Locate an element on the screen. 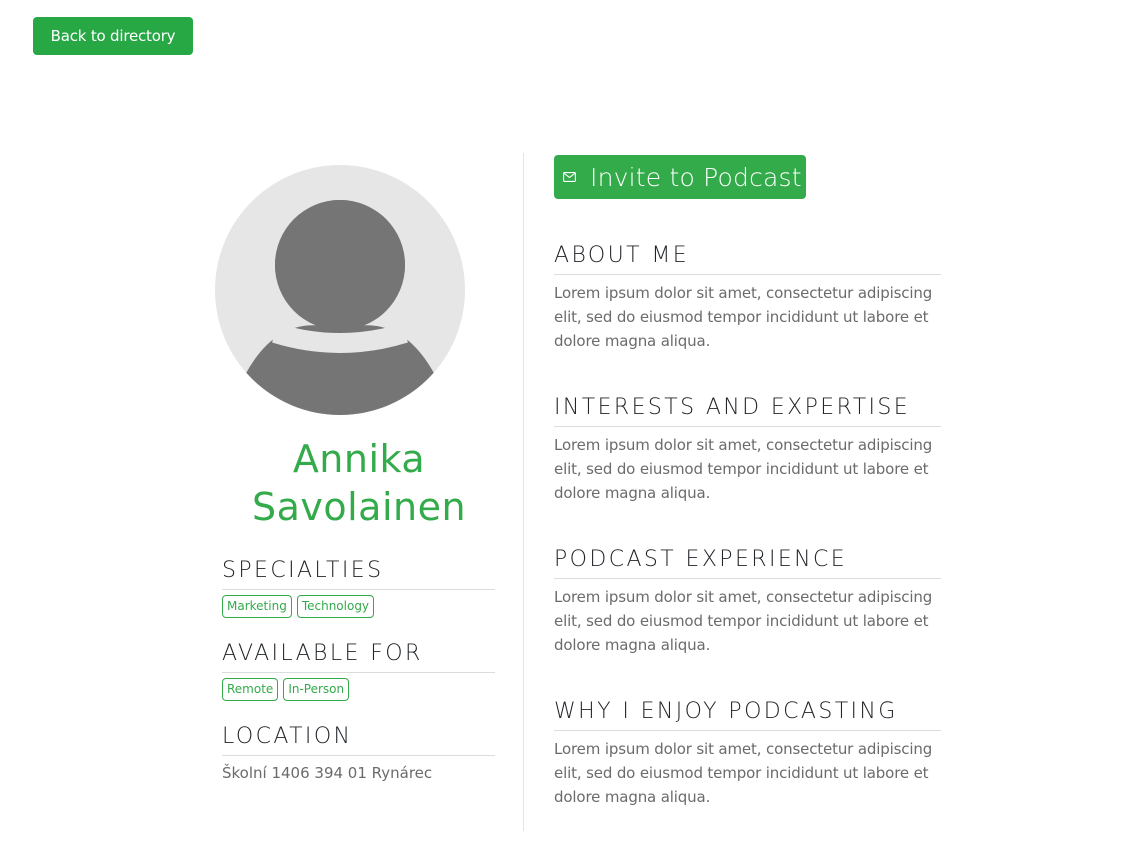 Image resolution: width=1146 pixels, height=866 pixels. avatar is located at coordinates (340, 290).